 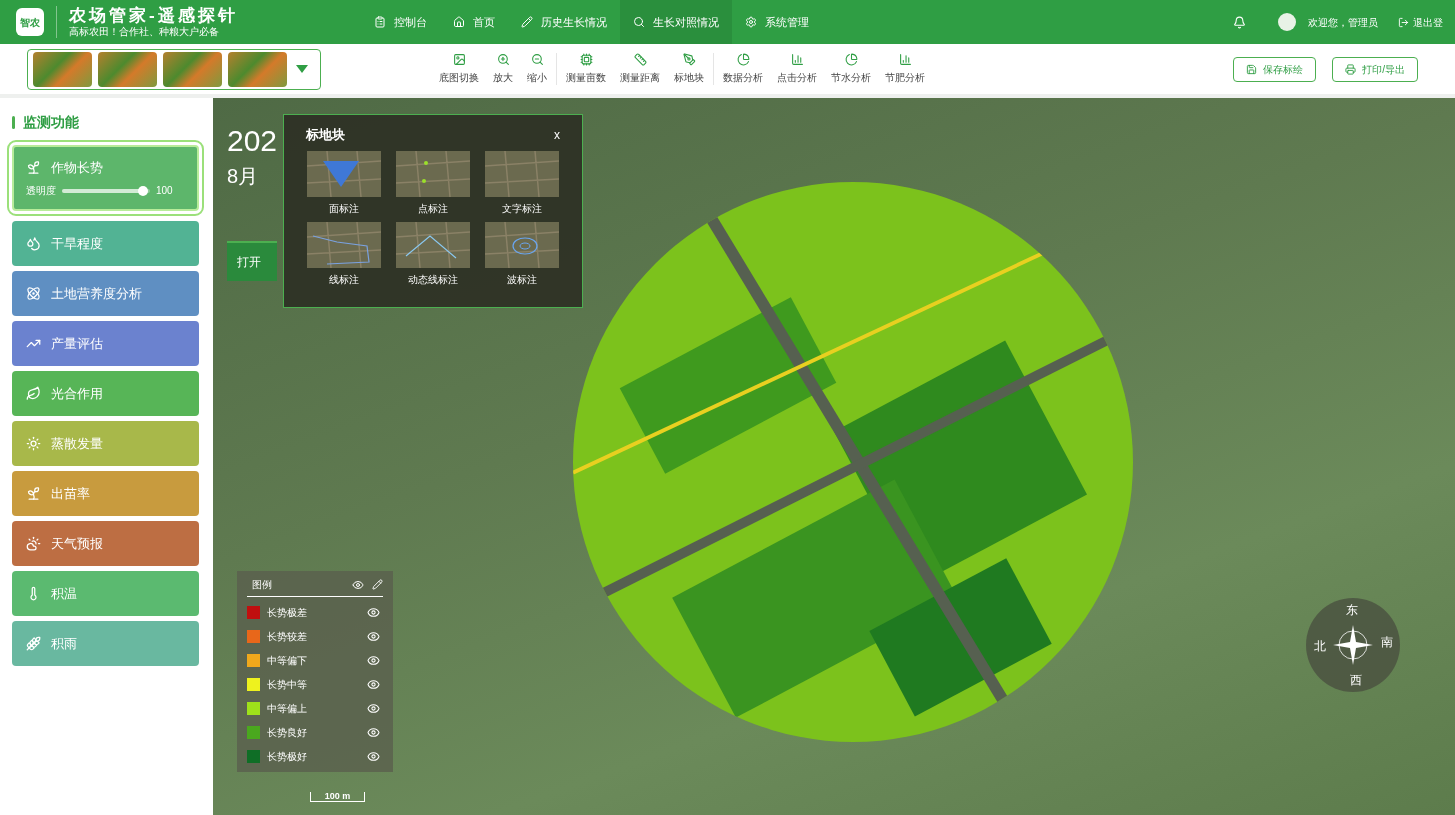 I want to click on compass-rose-icon, so click(x=1353, y=645).